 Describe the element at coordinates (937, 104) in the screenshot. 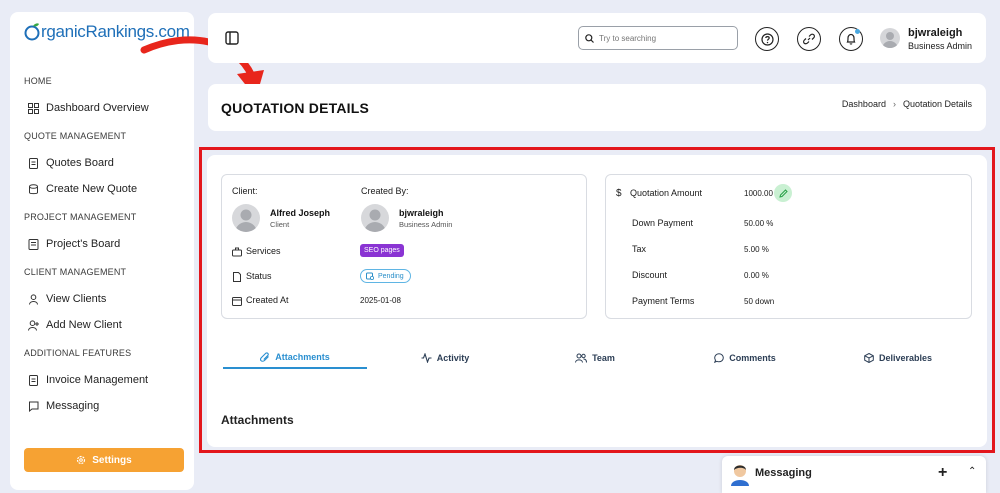

I see `breadcrumb-current: Quotation Details` at that location.